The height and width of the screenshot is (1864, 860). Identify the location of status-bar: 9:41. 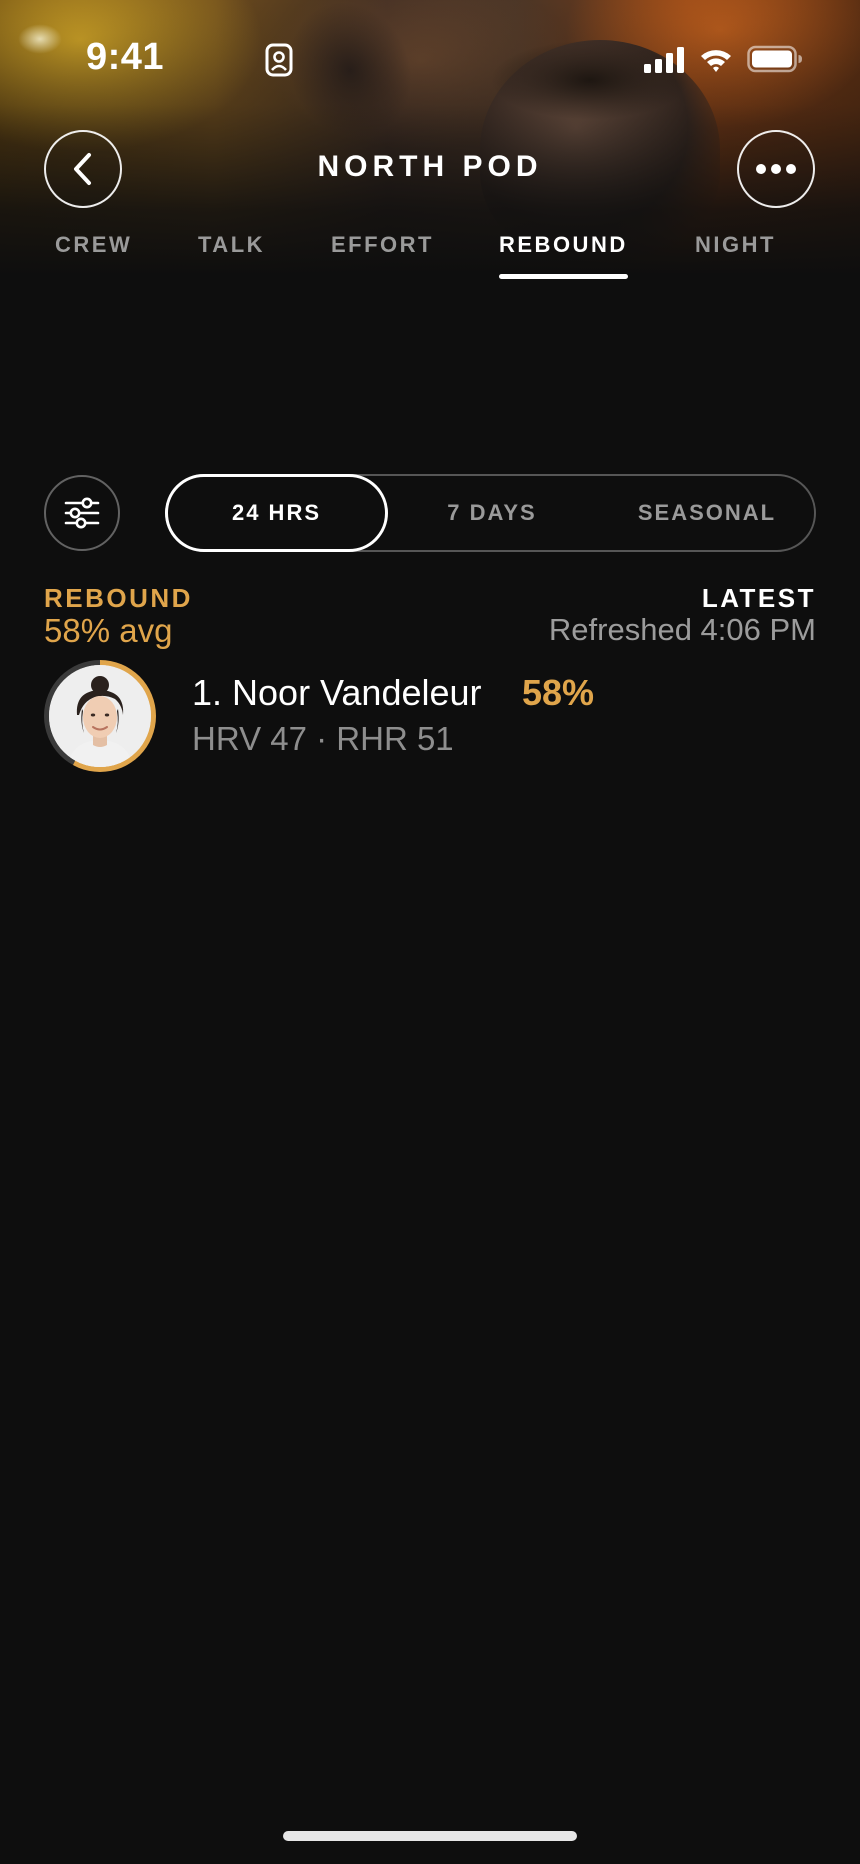
(430, 55).